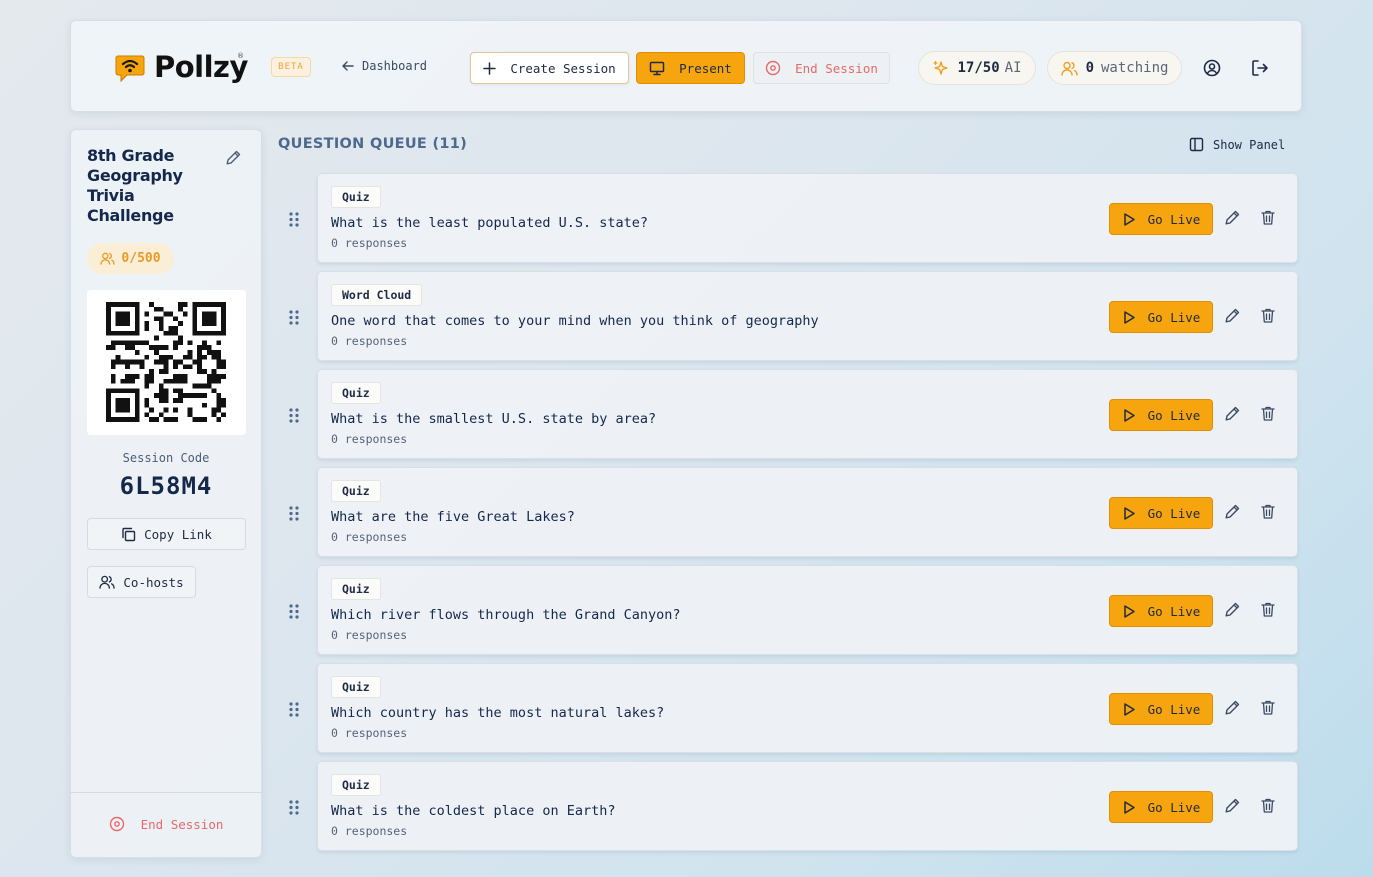  I want to click on logout-icon, so click(1260, 68).